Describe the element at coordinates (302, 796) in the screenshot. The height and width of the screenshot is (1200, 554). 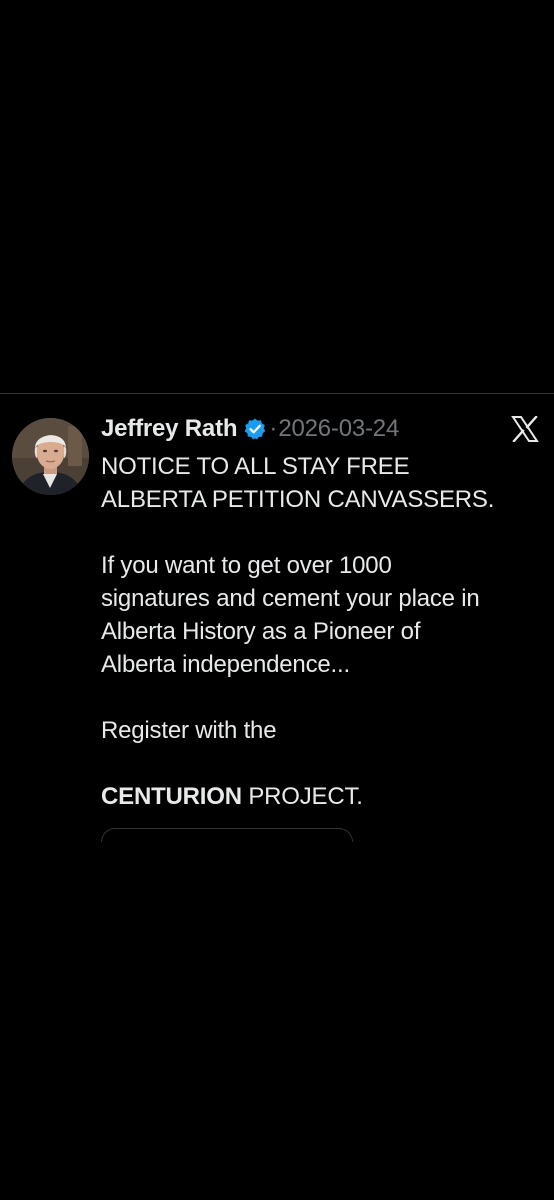
I see `tweet-line-rest: PROJECT.` at that location.